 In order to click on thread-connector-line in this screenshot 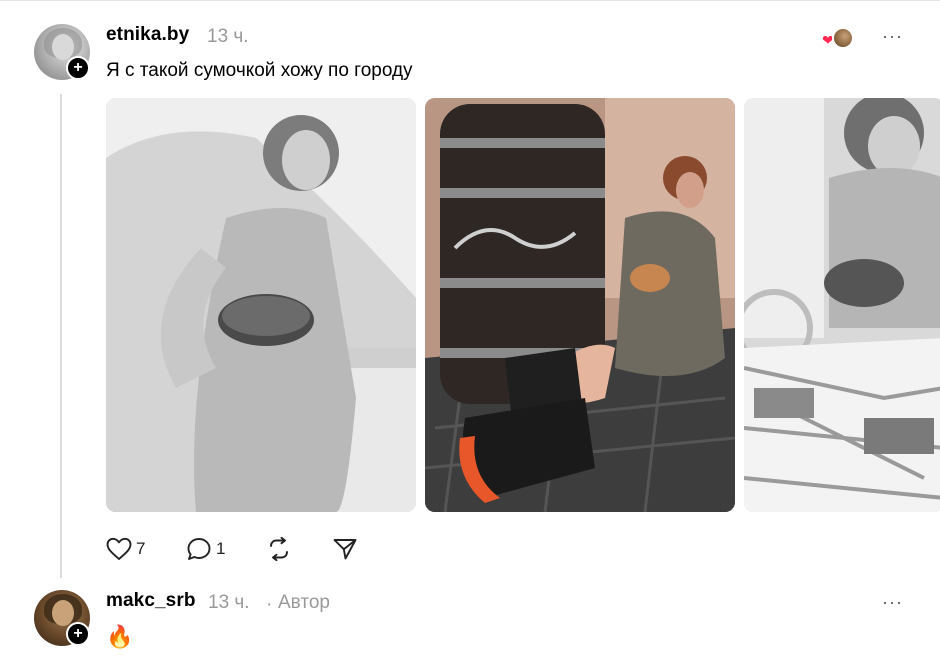, I will do `click(61, 336)`.